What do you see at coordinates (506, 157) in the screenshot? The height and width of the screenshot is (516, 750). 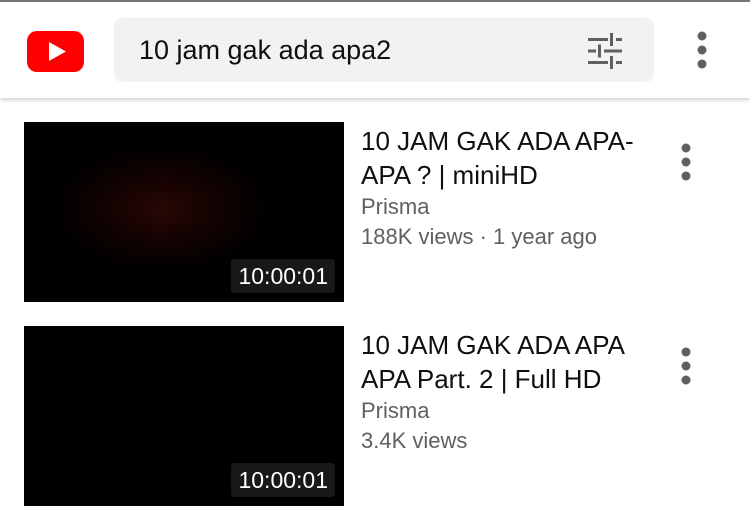 I see `video-title: 10 JAM GAK ADA APA-APA ? | miniHD` at bounding box center [506, 157].